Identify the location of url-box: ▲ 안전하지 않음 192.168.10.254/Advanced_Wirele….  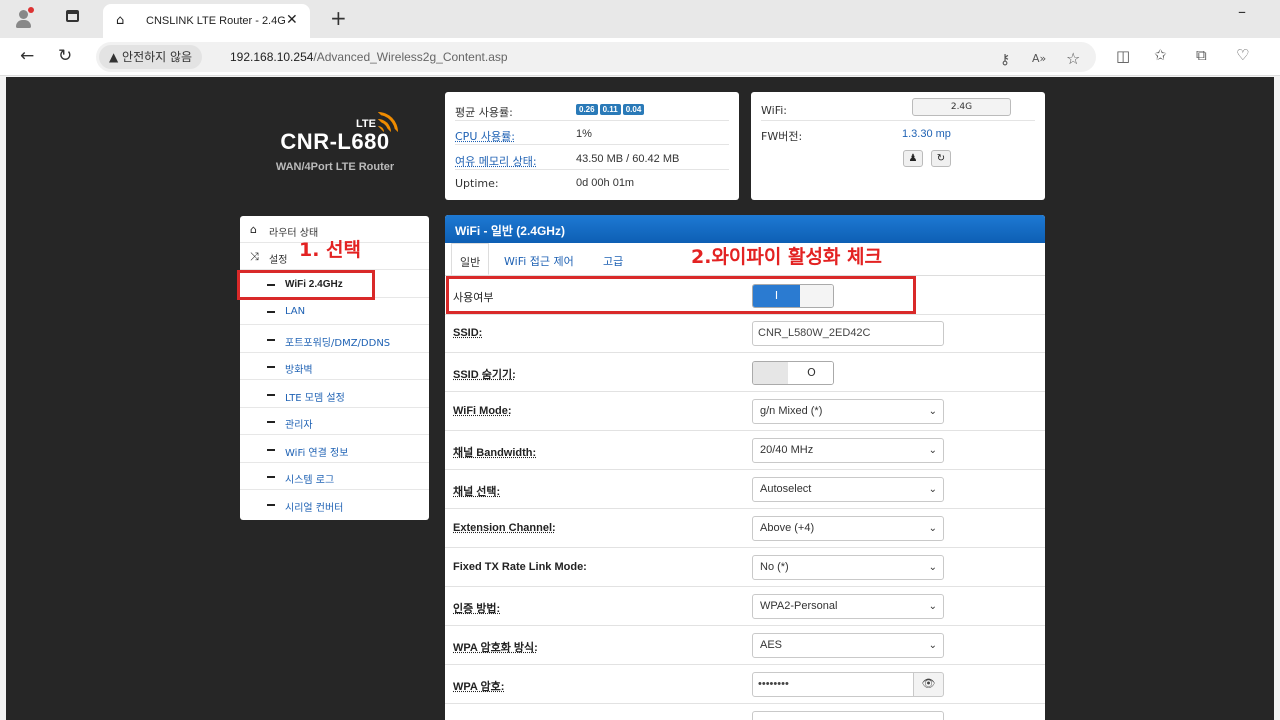
(596, 57).